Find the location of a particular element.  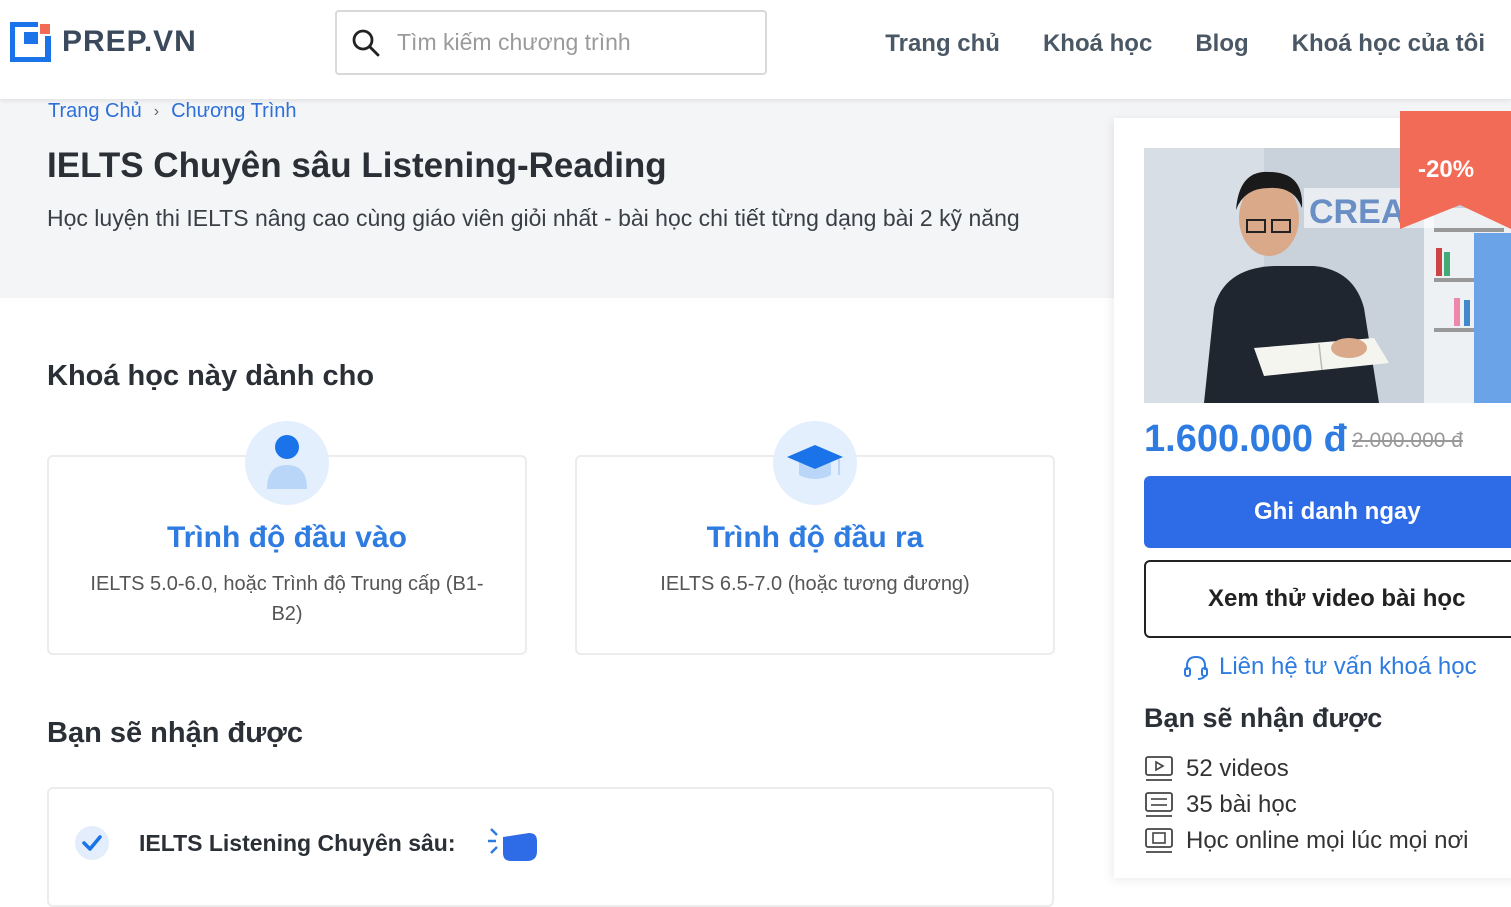

logo: PREP.VN is located at coordinates (103, 42).